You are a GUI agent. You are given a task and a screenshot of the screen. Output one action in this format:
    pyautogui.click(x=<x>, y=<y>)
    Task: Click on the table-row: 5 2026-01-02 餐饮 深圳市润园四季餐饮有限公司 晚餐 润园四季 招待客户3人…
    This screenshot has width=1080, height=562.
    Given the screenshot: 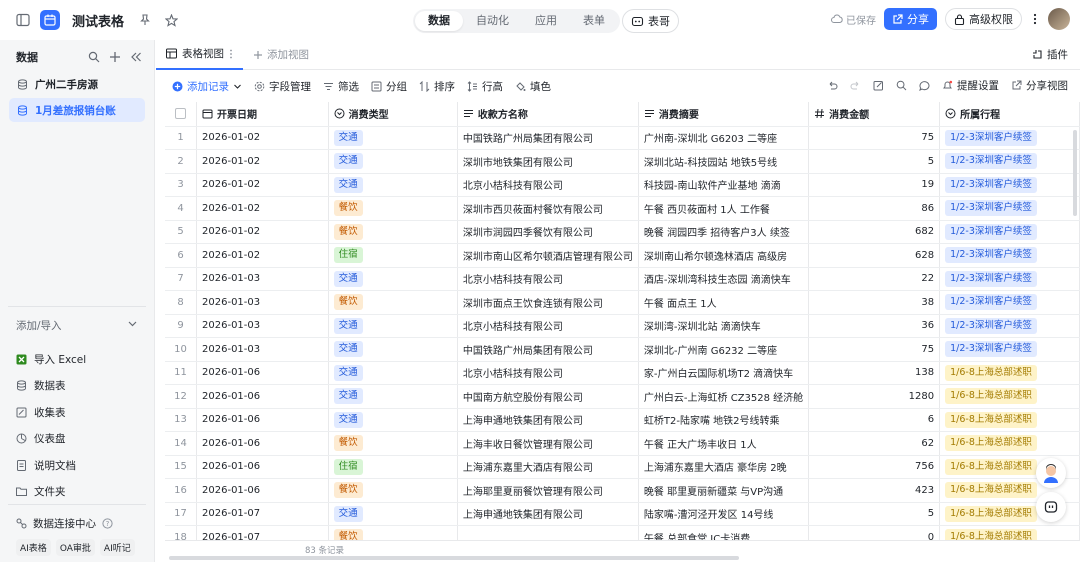 What is the action you would take?
    pyautogui.click(x=622, y=232)
    